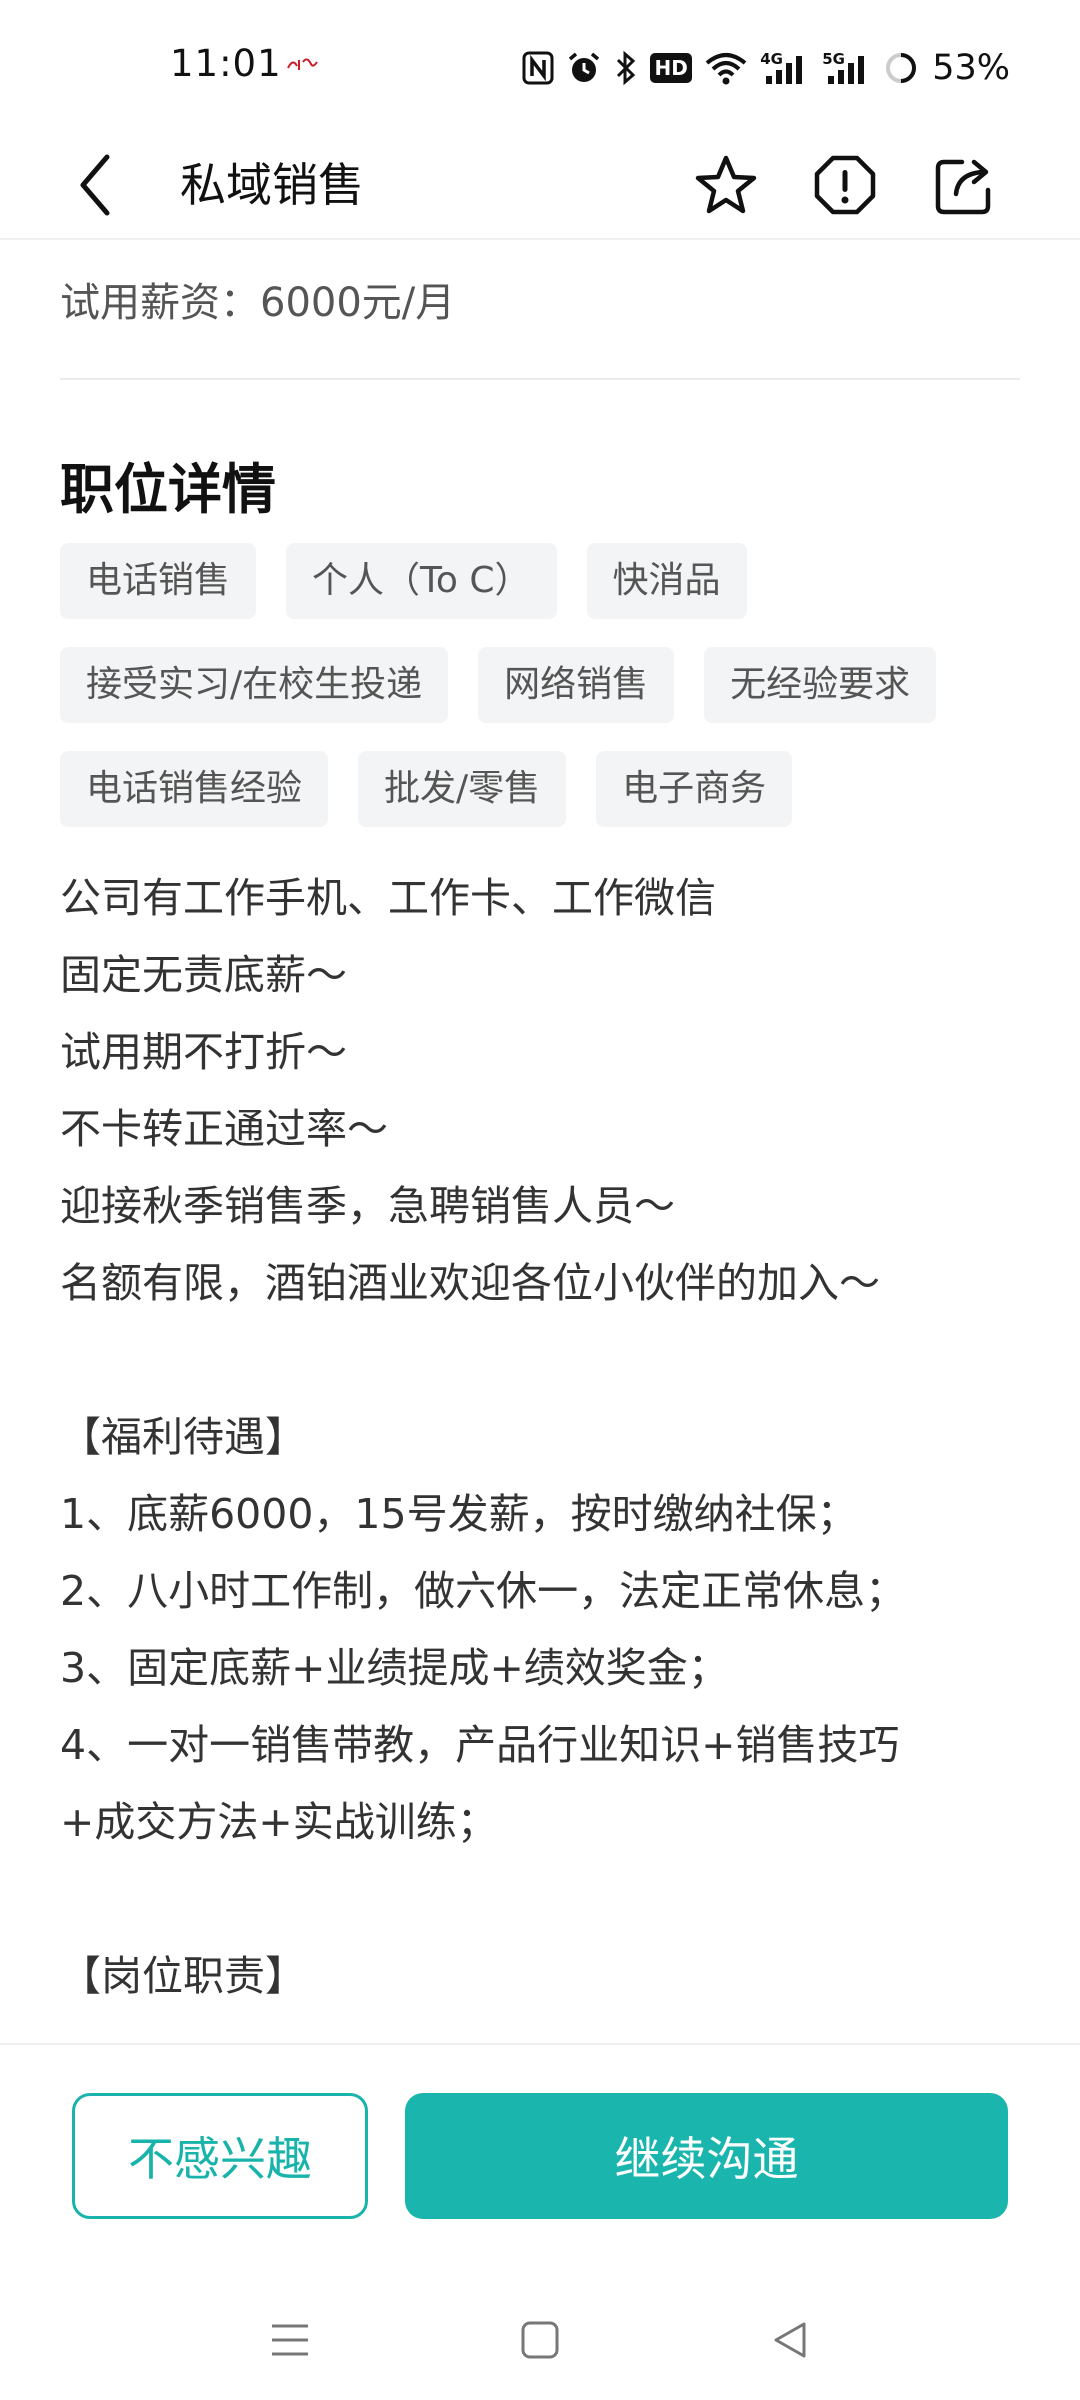  Describe the element at coordinates (694, 789) in the screenshot. I see `job-tag: 电子商务` at that location.